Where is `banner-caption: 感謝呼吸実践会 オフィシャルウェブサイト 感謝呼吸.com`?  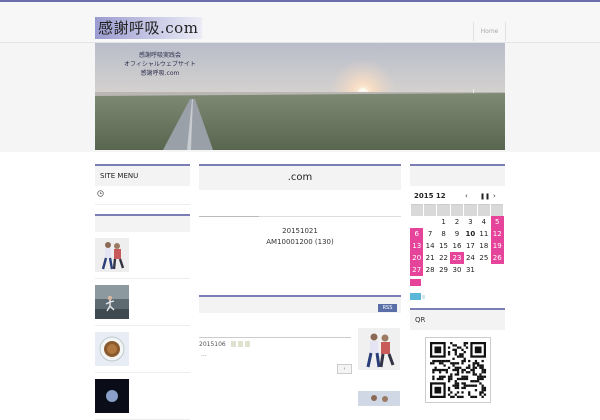
banner-caption: 感謝呼吸実践会 オフィシャルウェブサイト 感謝呼吸.com is located at coordinates (160, 64).